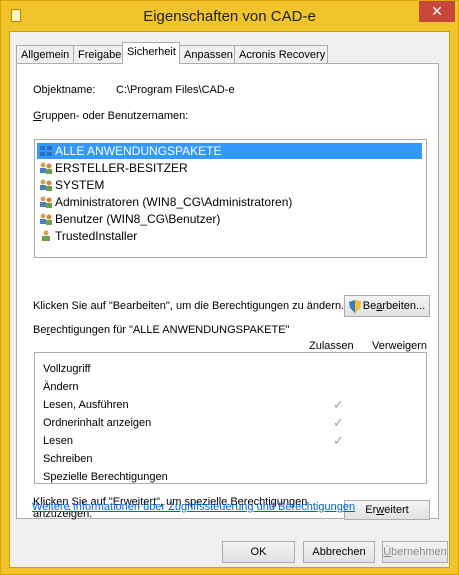 This screenshot has height=575, width=459. What do you see at coordinates (437, 11) in the screenshot?
I see `close-button: ✕` at bounding box center [437, 11].